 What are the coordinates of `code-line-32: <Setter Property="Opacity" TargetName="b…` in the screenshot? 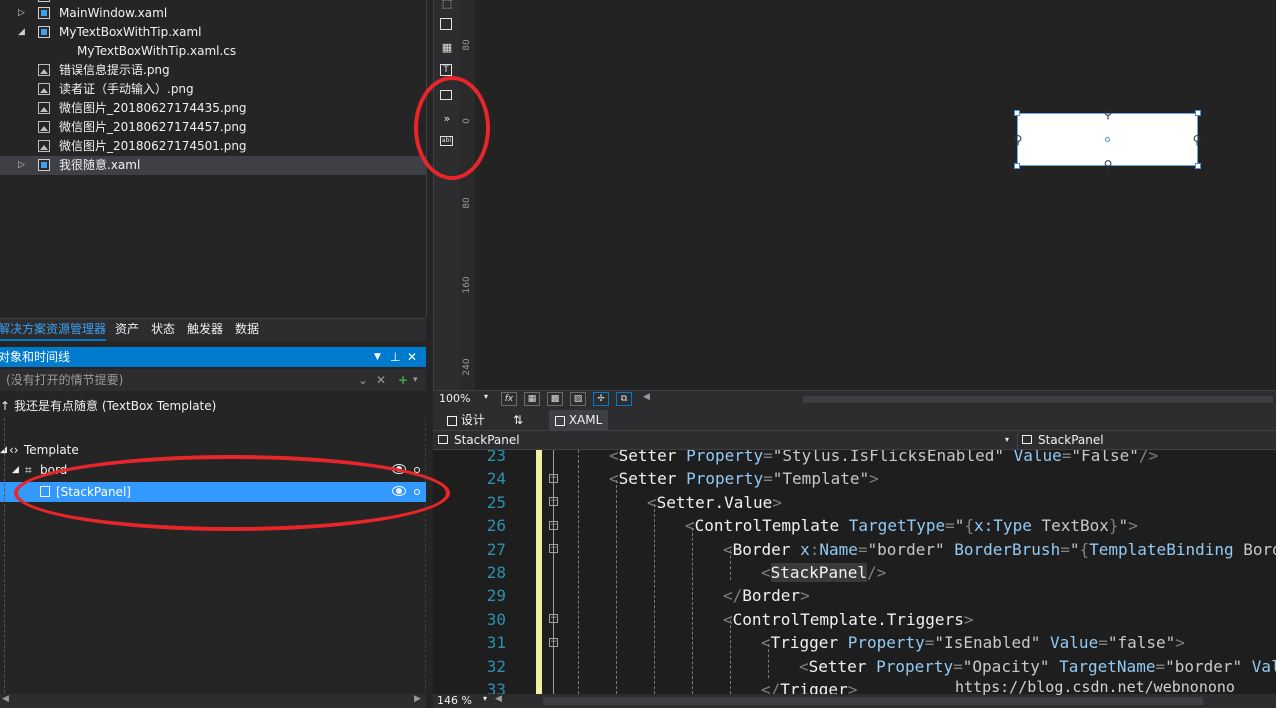 It's located at (1037, 666).